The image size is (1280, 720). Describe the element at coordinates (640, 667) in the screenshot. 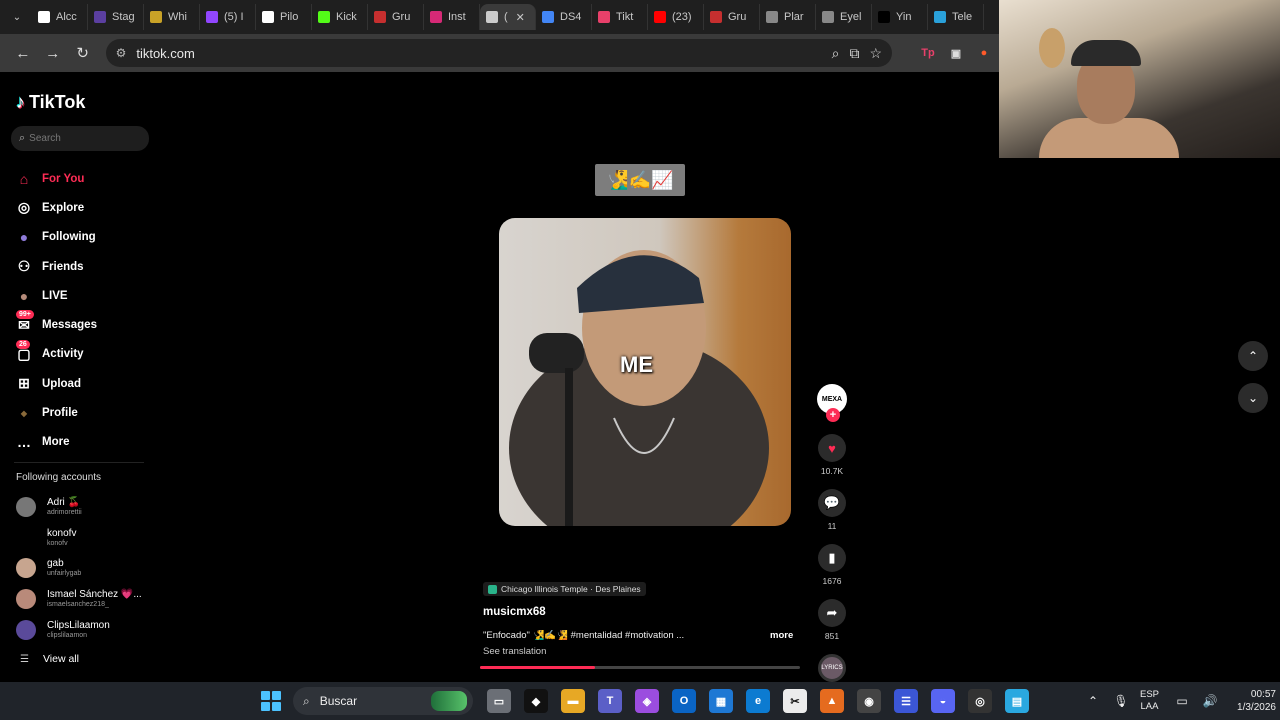

I see `video-progress-bar` at that location.